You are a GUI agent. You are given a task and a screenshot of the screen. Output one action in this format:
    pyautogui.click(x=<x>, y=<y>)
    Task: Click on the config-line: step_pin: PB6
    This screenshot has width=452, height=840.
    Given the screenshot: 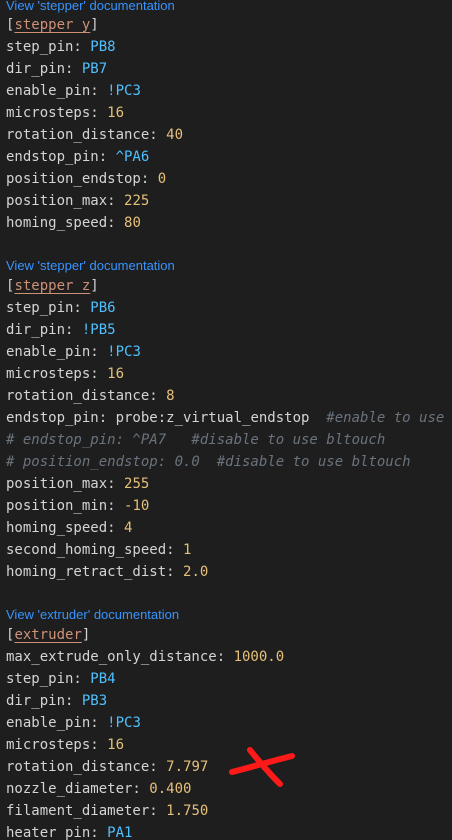 What is the action you would take?
    pyautogui.click(x=61, y=308)
    